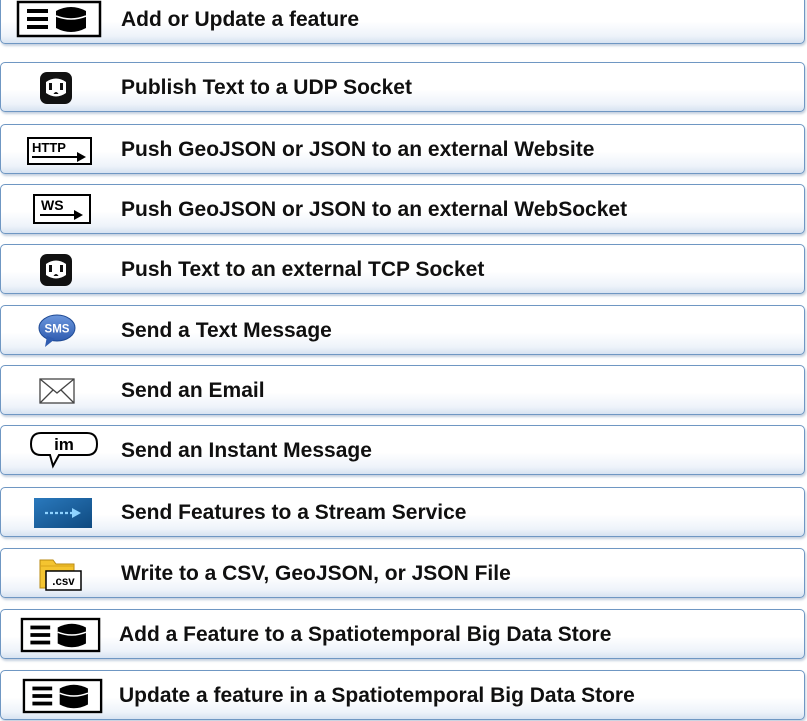 This screenshot has width=807, height=721. I want to click on envelope-icon, so click(57, 391).